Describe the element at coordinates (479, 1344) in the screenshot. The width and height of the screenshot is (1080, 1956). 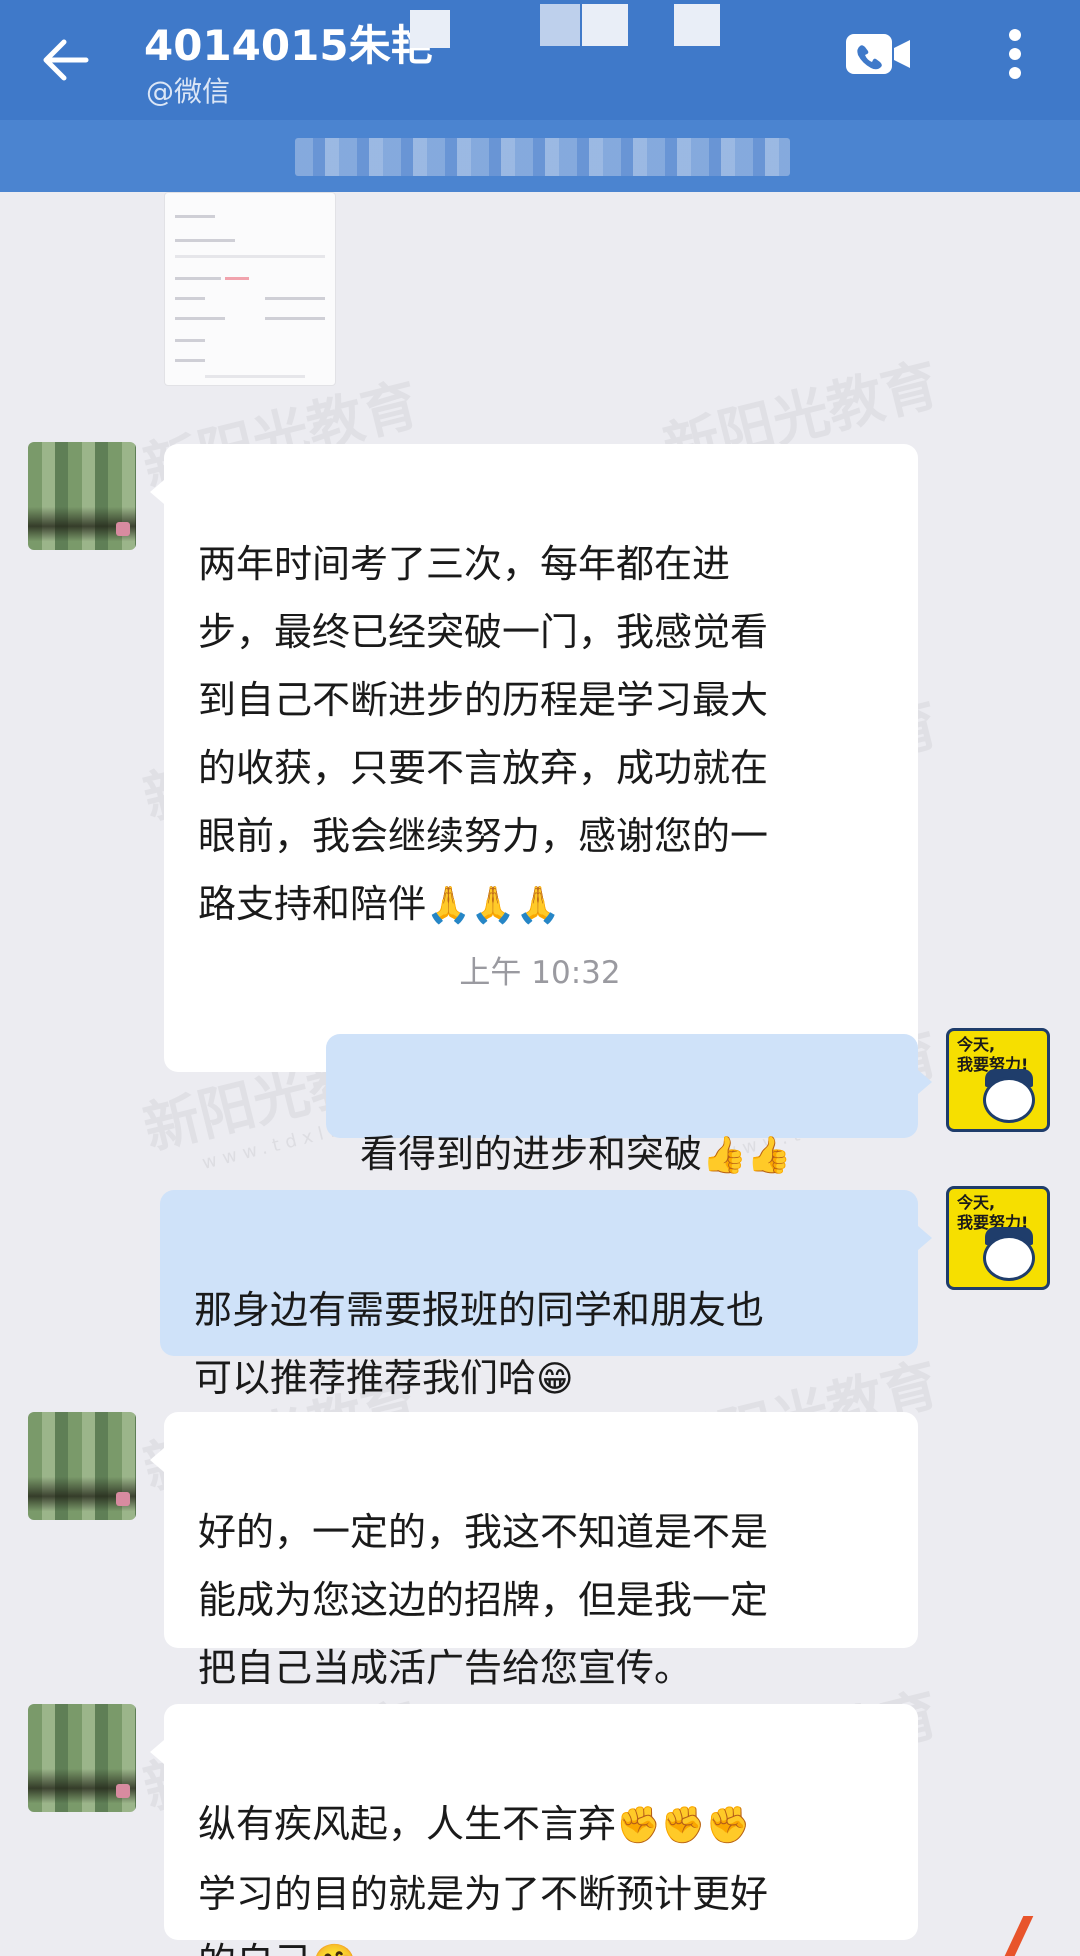
I see `message-text: 那身边有需要报班的同学和朋友也 可以推荐推荐我们哈` at that location.